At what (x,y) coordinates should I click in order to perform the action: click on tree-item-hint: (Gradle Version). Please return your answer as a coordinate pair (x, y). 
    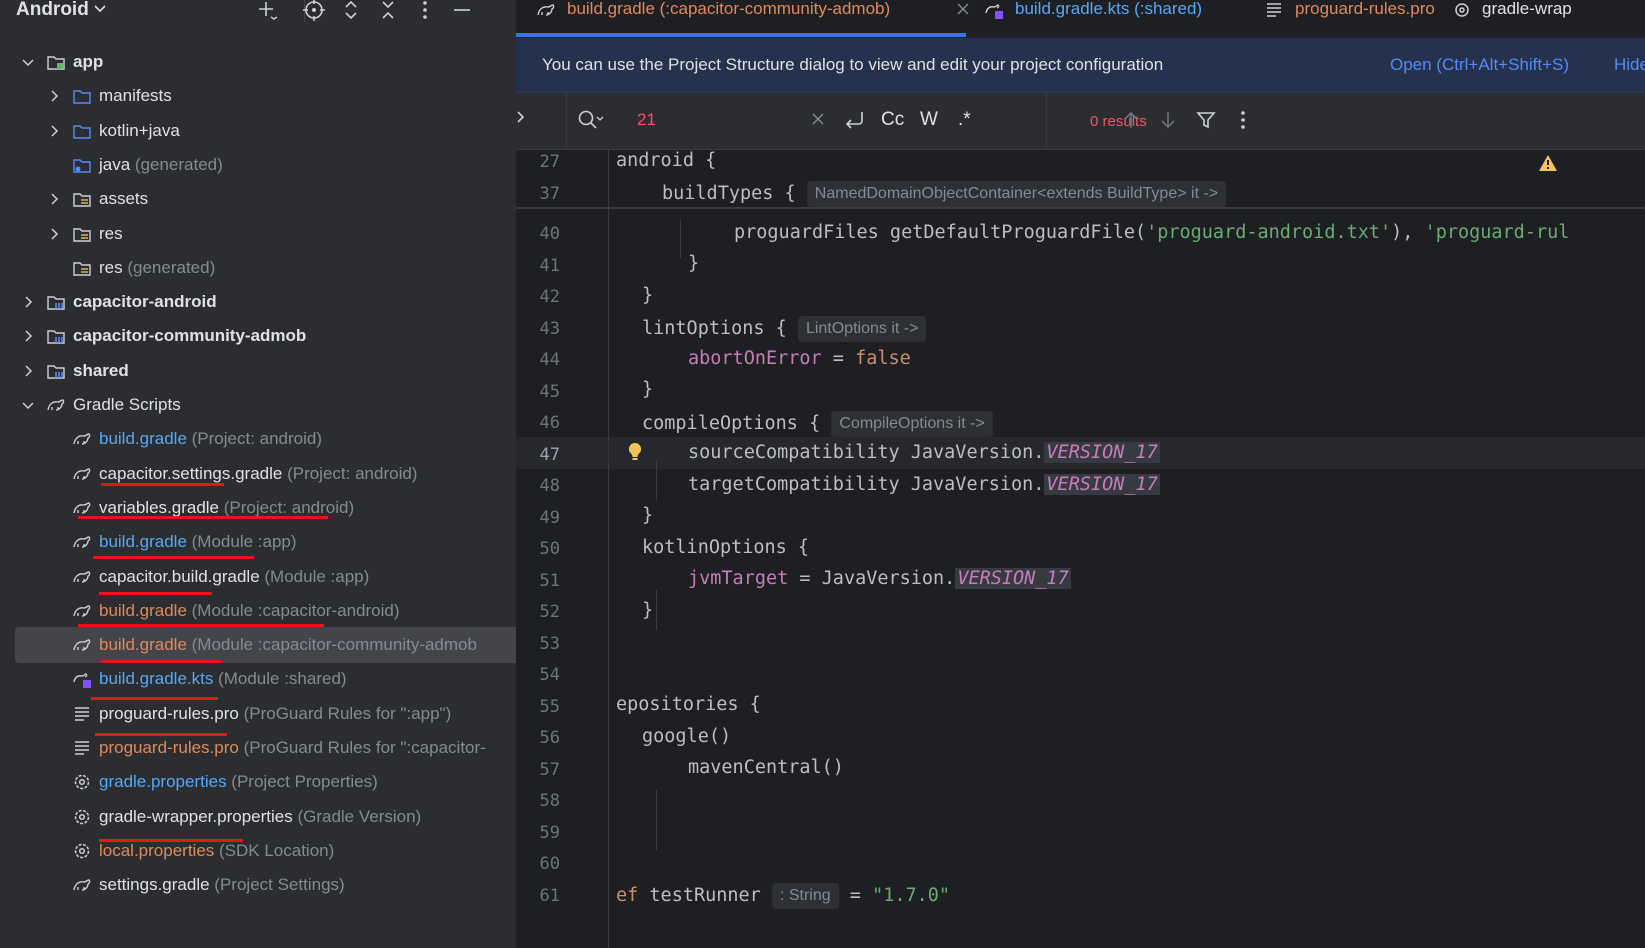
    Looking at the image, I should click on (357, 816).